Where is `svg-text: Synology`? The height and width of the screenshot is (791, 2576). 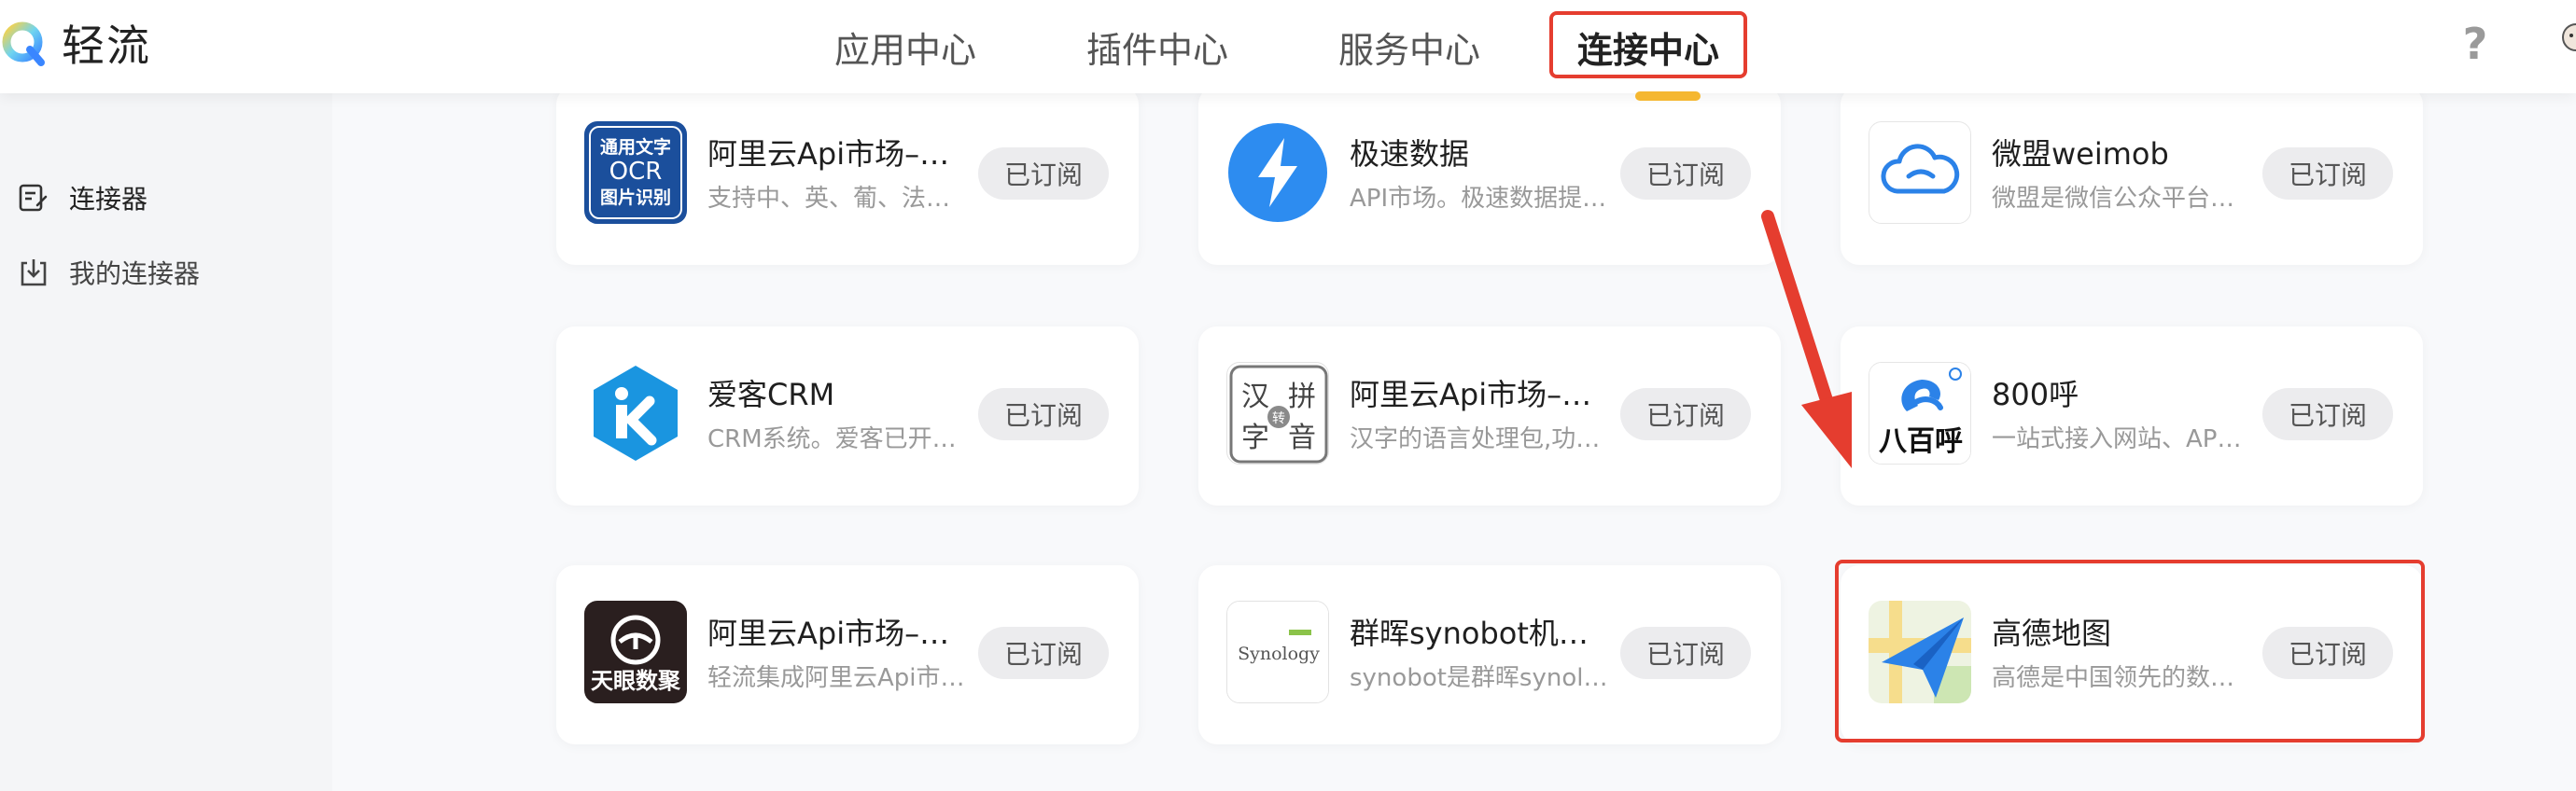 svg-text: Synology is located at coordinates (1279, 654).